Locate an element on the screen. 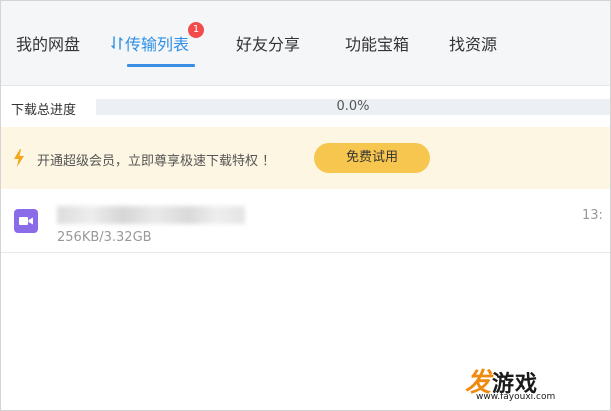  tab-find-resources: 找资源 is located at coordinates (473, 43).